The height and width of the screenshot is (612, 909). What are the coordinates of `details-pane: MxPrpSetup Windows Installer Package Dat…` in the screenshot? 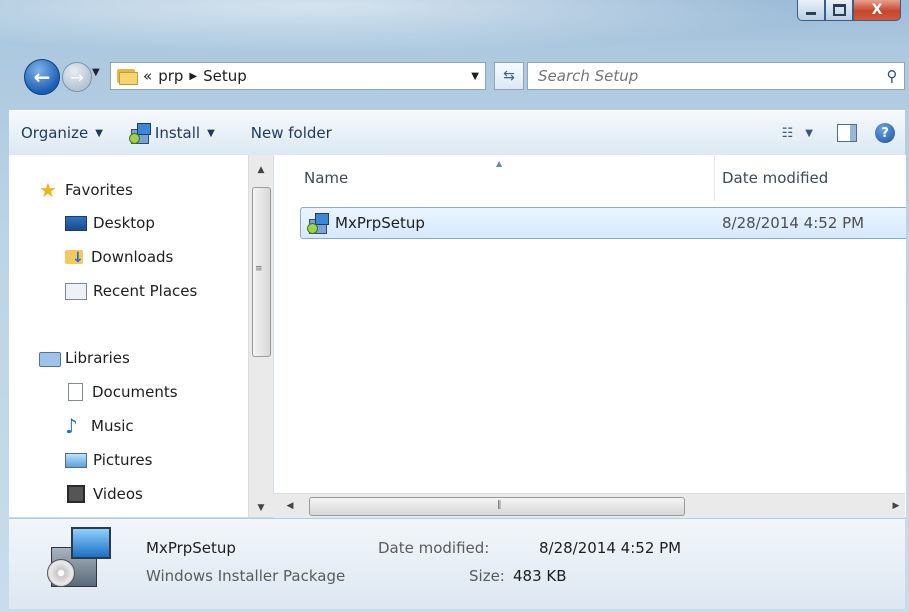 It's located at (457, 563).